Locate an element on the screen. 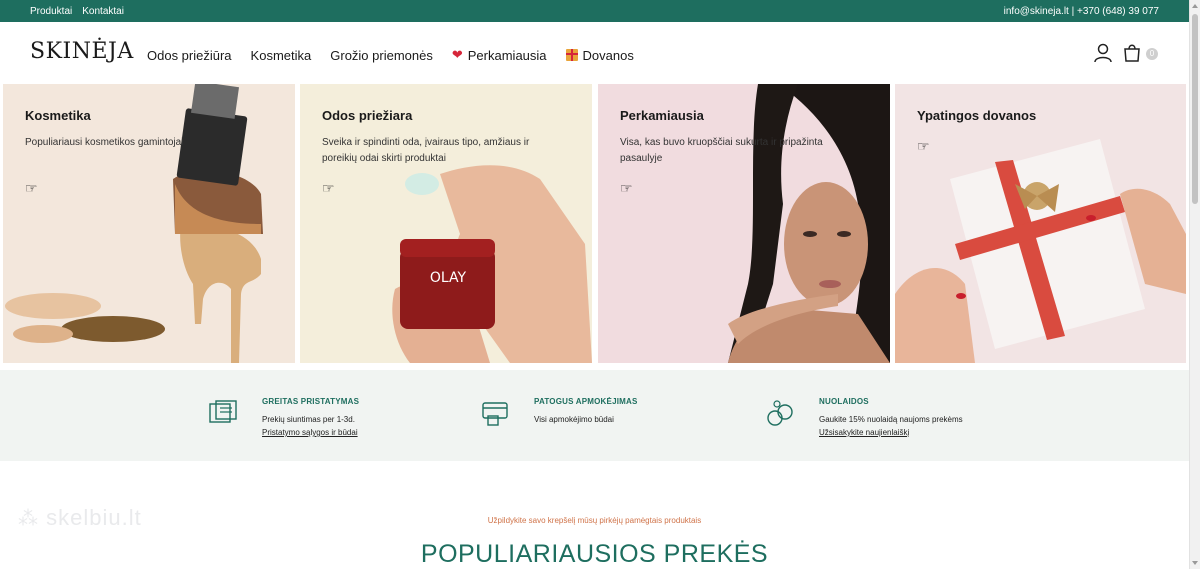 Image resolution: width=1200 pixels, height=569 pixels. discount-icon is located at coordinates (780, 413).